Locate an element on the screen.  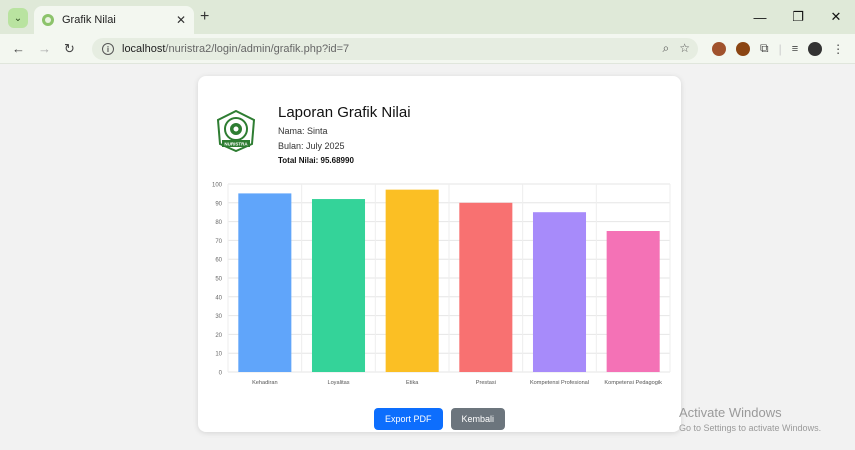
x-tick-label: Loyalitas is located at coordinates (338, 383).